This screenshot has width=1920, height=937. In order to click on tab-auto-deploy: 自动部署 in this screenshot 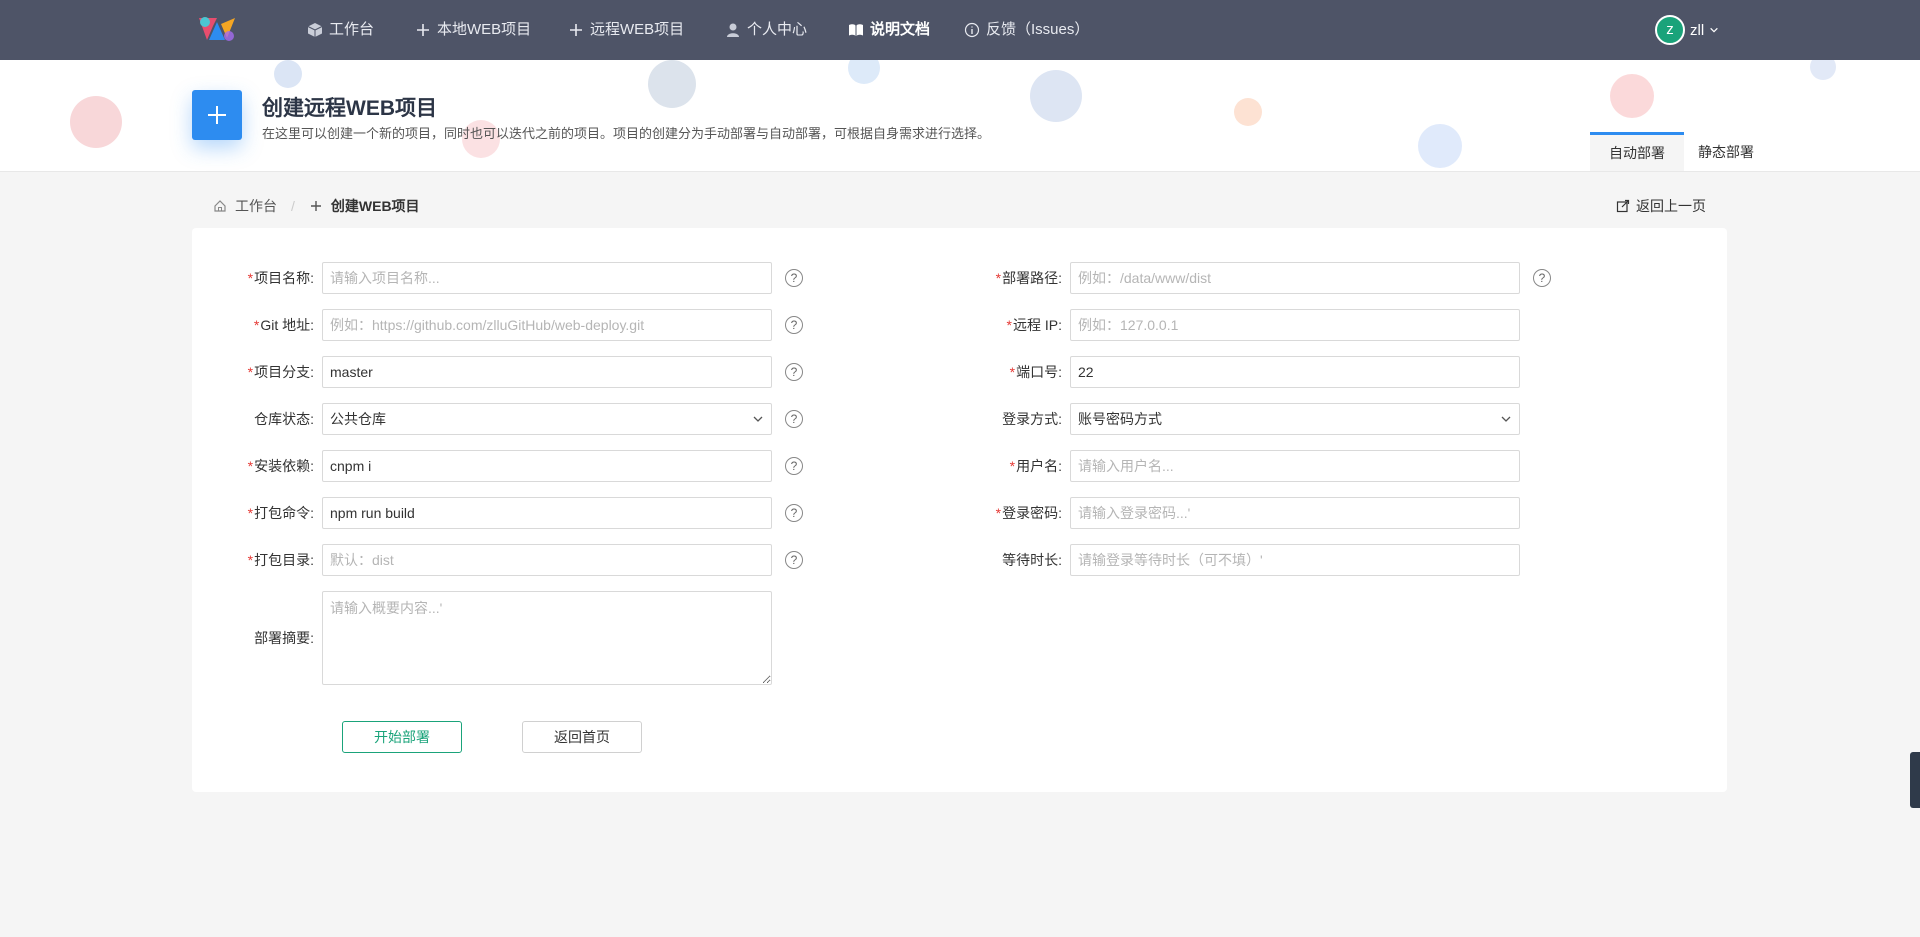, I will do `click(1637, 151)`.